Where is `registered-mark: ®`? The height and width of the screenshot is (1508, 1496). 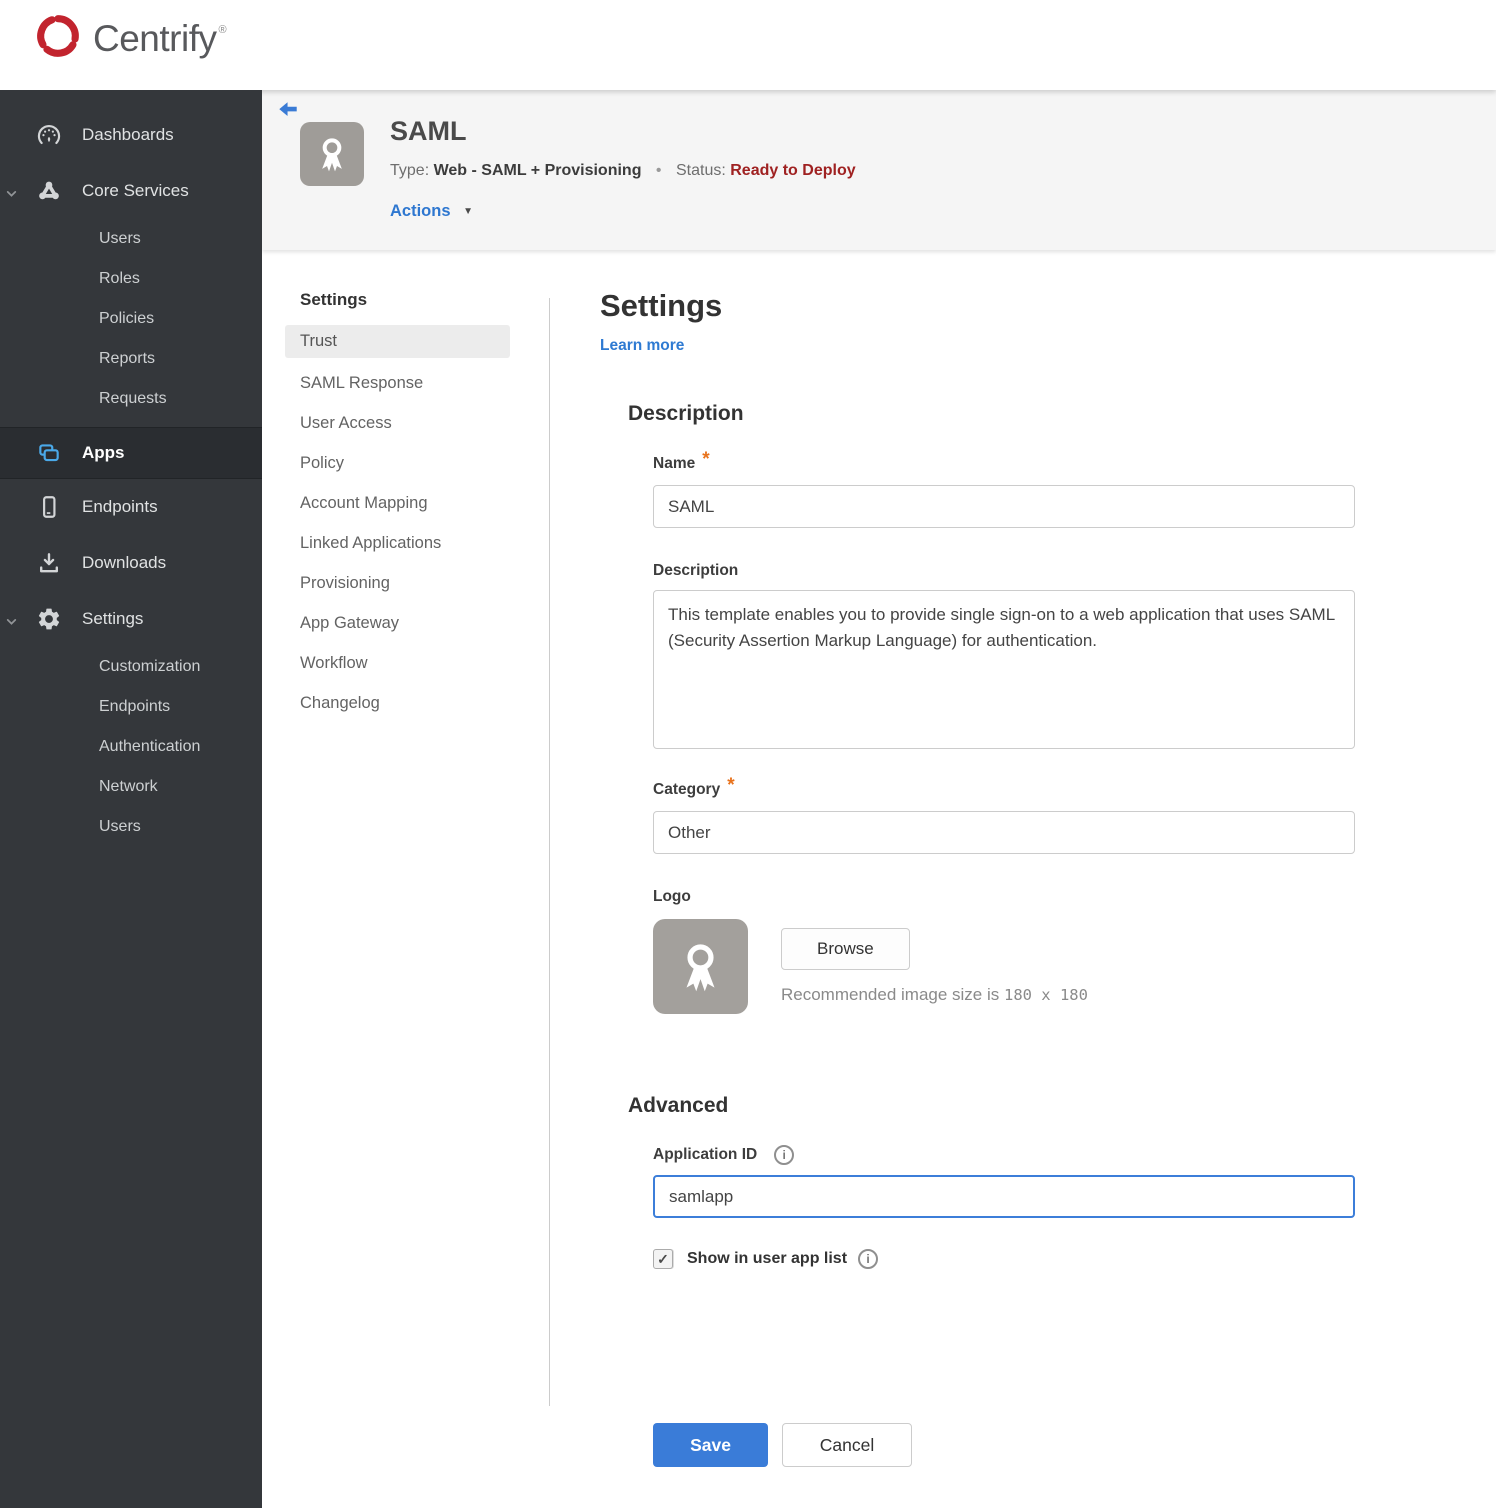
registered-mark: ® is located at coordinates (222, 29).